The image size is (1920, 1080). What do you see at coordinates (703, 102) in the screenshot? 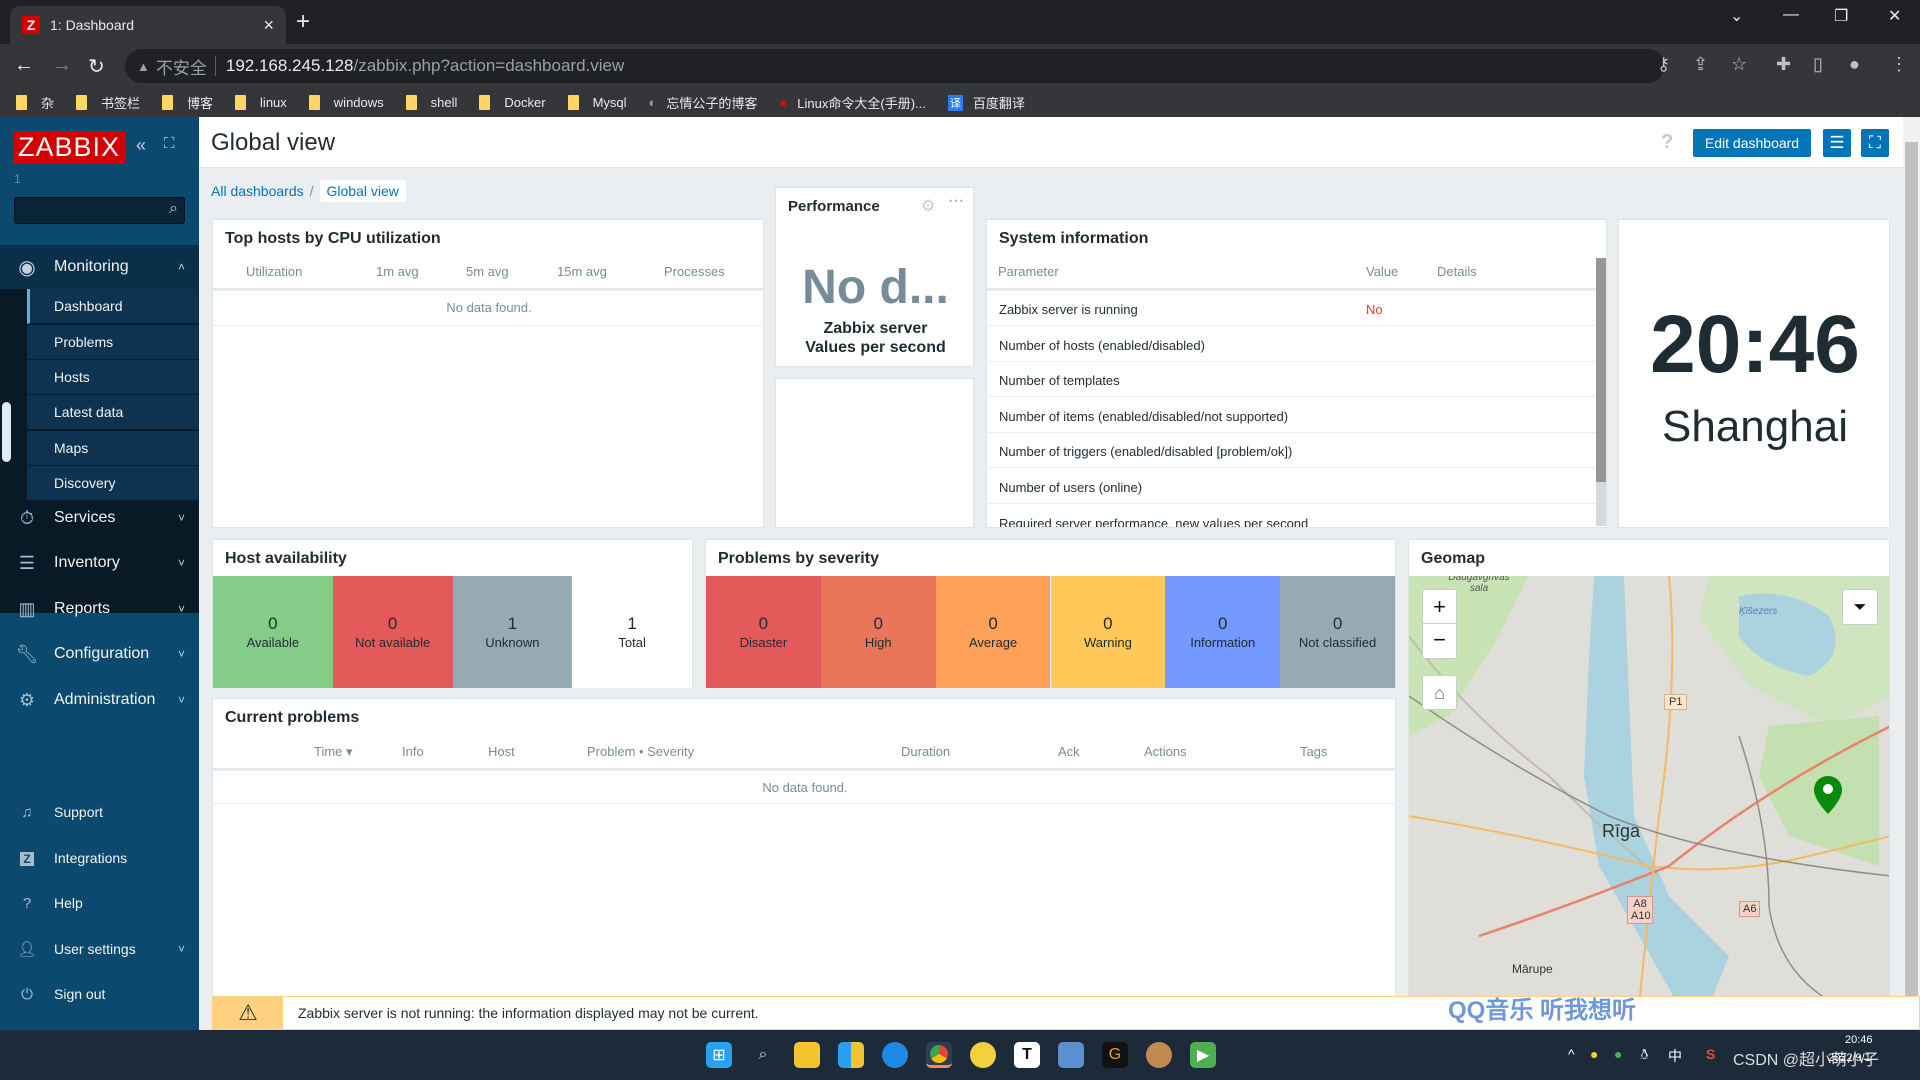
I see `bookmark-link: ◐ 忘情公子的博客` at bounding box center [703, 102].